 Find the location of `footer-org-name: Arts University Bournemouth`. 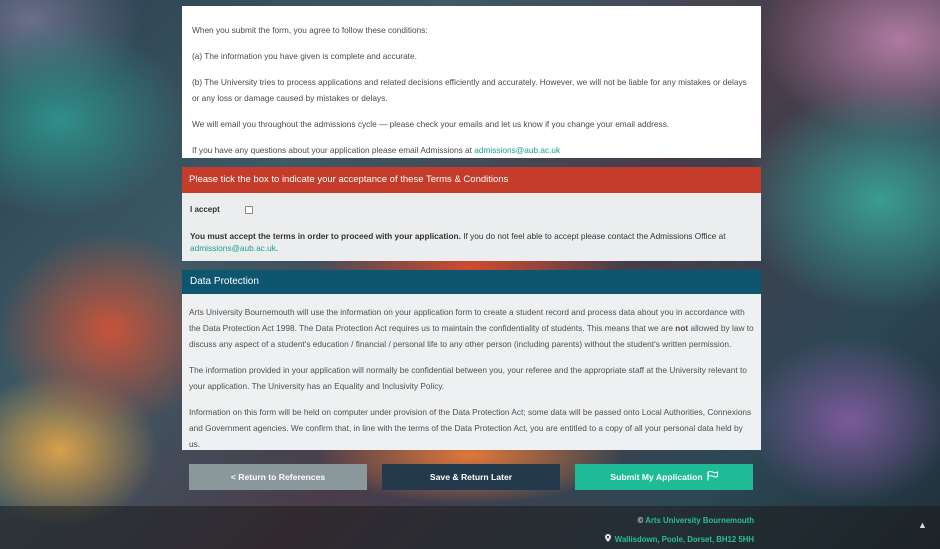

footer-org-name: Arts University Bournemouth is located at coordinates (699, 520).